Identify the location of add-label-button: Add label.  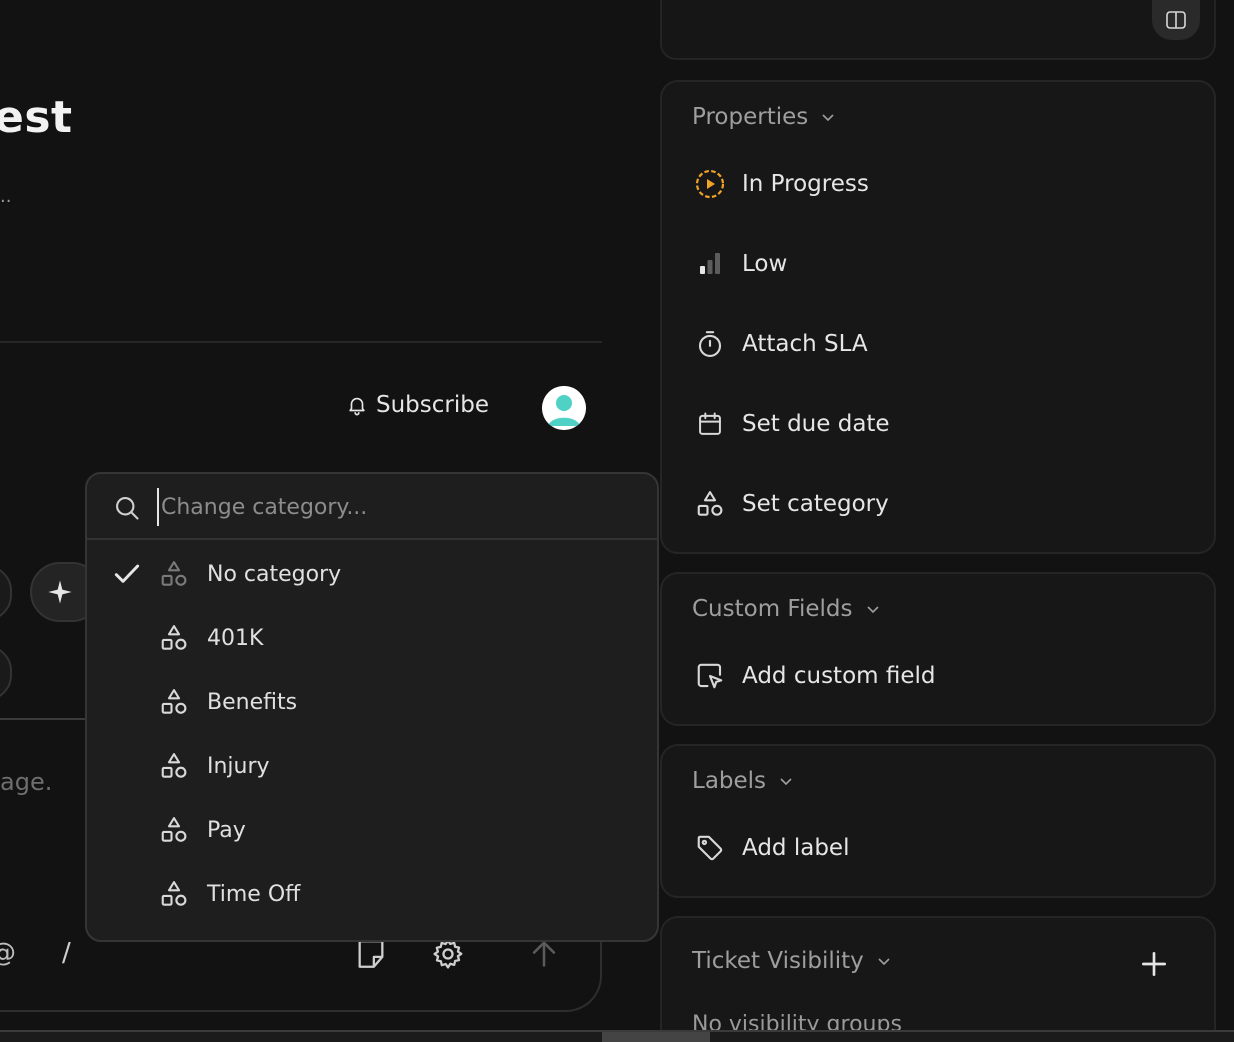
(771, 848).